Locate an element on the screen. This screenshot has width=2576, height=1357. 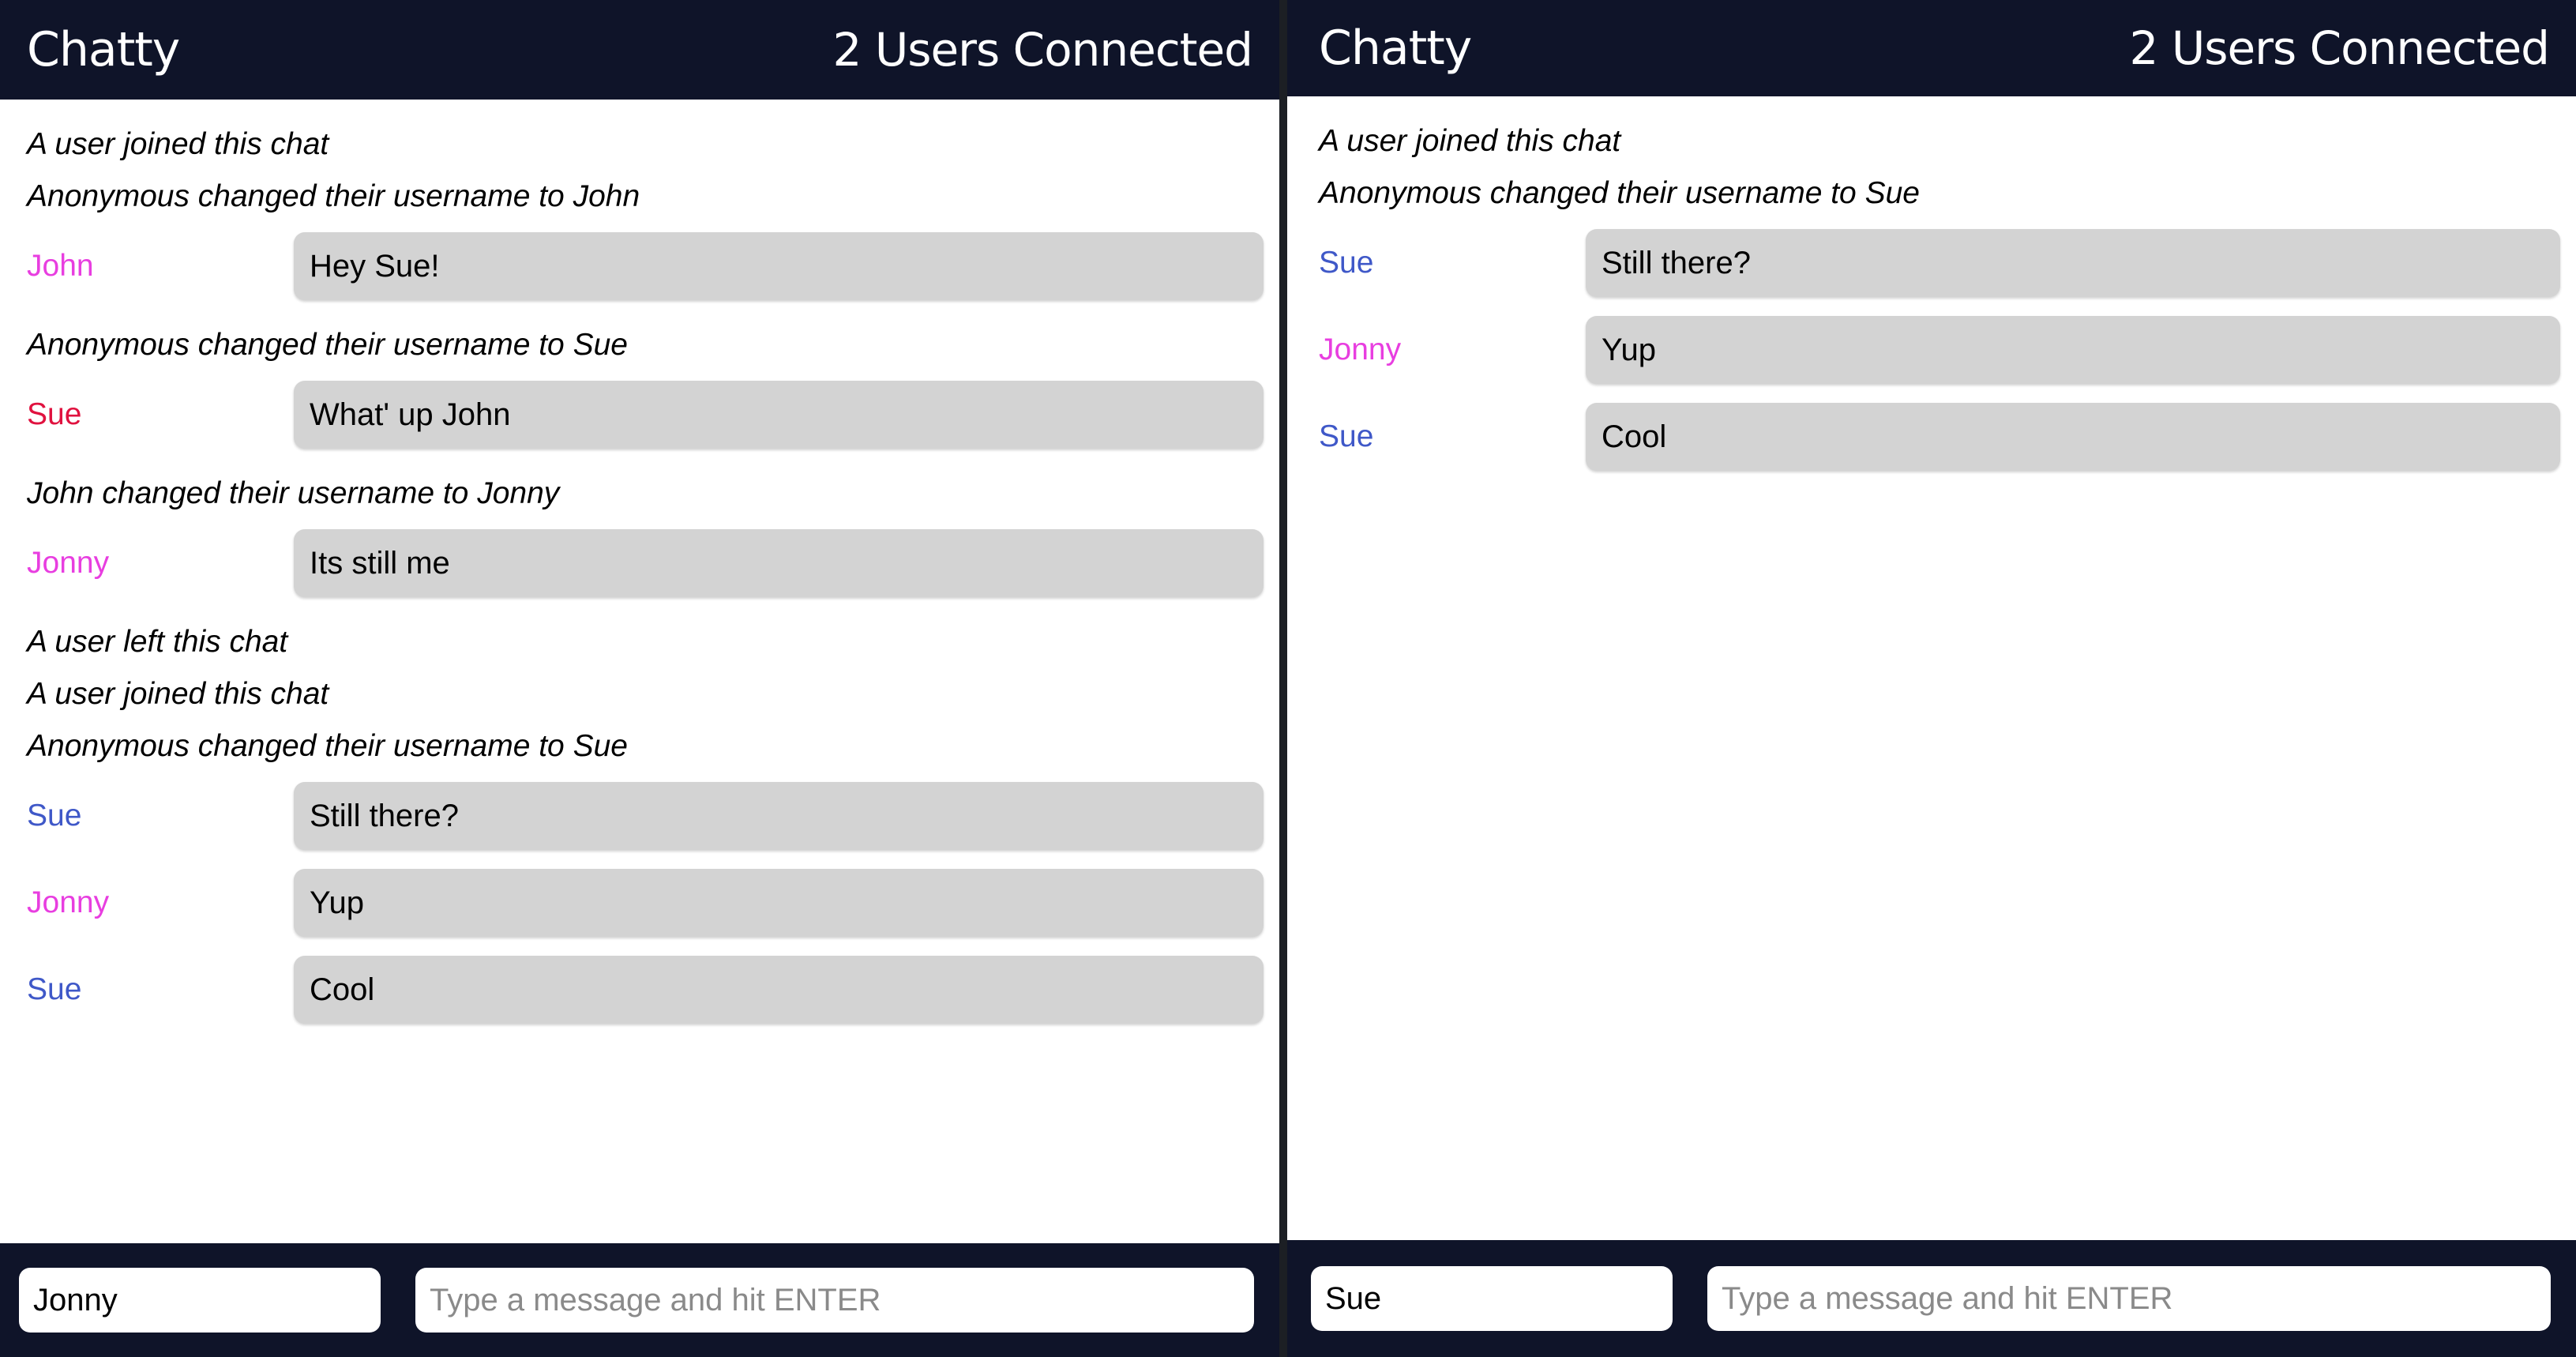
chat-message: Jonny Its still me is located at coordinates (645, 563).